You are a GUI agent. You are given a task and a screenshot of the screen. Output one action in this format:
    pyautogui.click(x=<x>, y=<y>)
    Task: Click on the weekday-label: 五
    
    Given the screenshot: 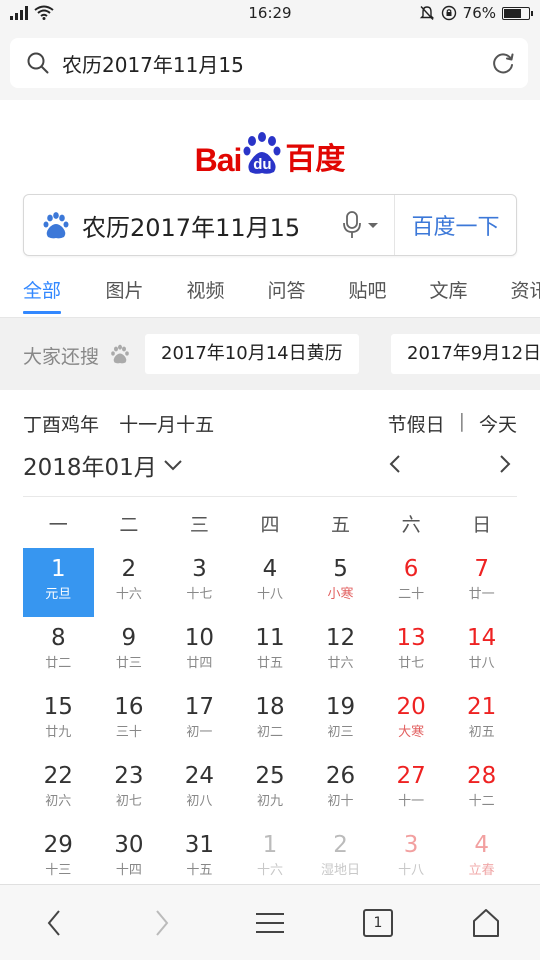 What is the action you would take?
    pyautogui.click(x=341, y=525)
    